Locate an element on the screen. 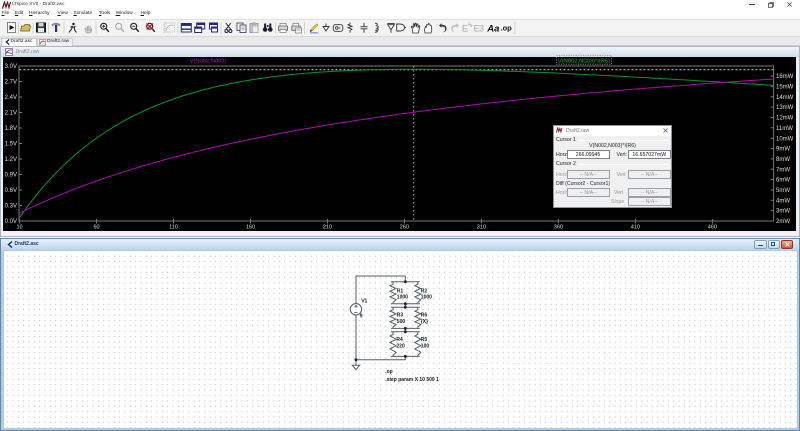 The width and height of the screenshot is (800, 431). svg-text: 11mW is located at coordinates (784, 129).